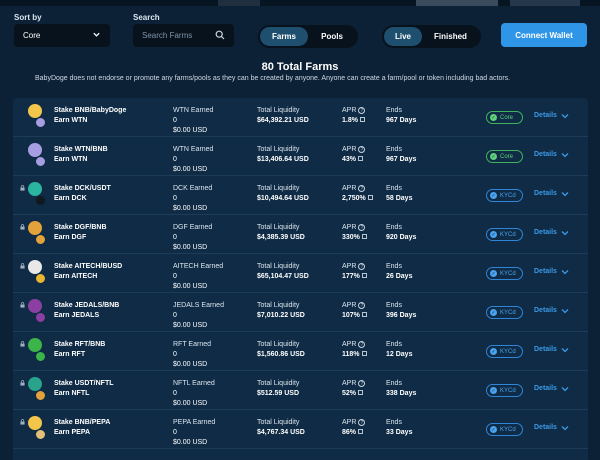 The height and width of the screenshot is (460, 600). I want to click on stake-label: Stake JEDALS/BNB, so click(87, 305).